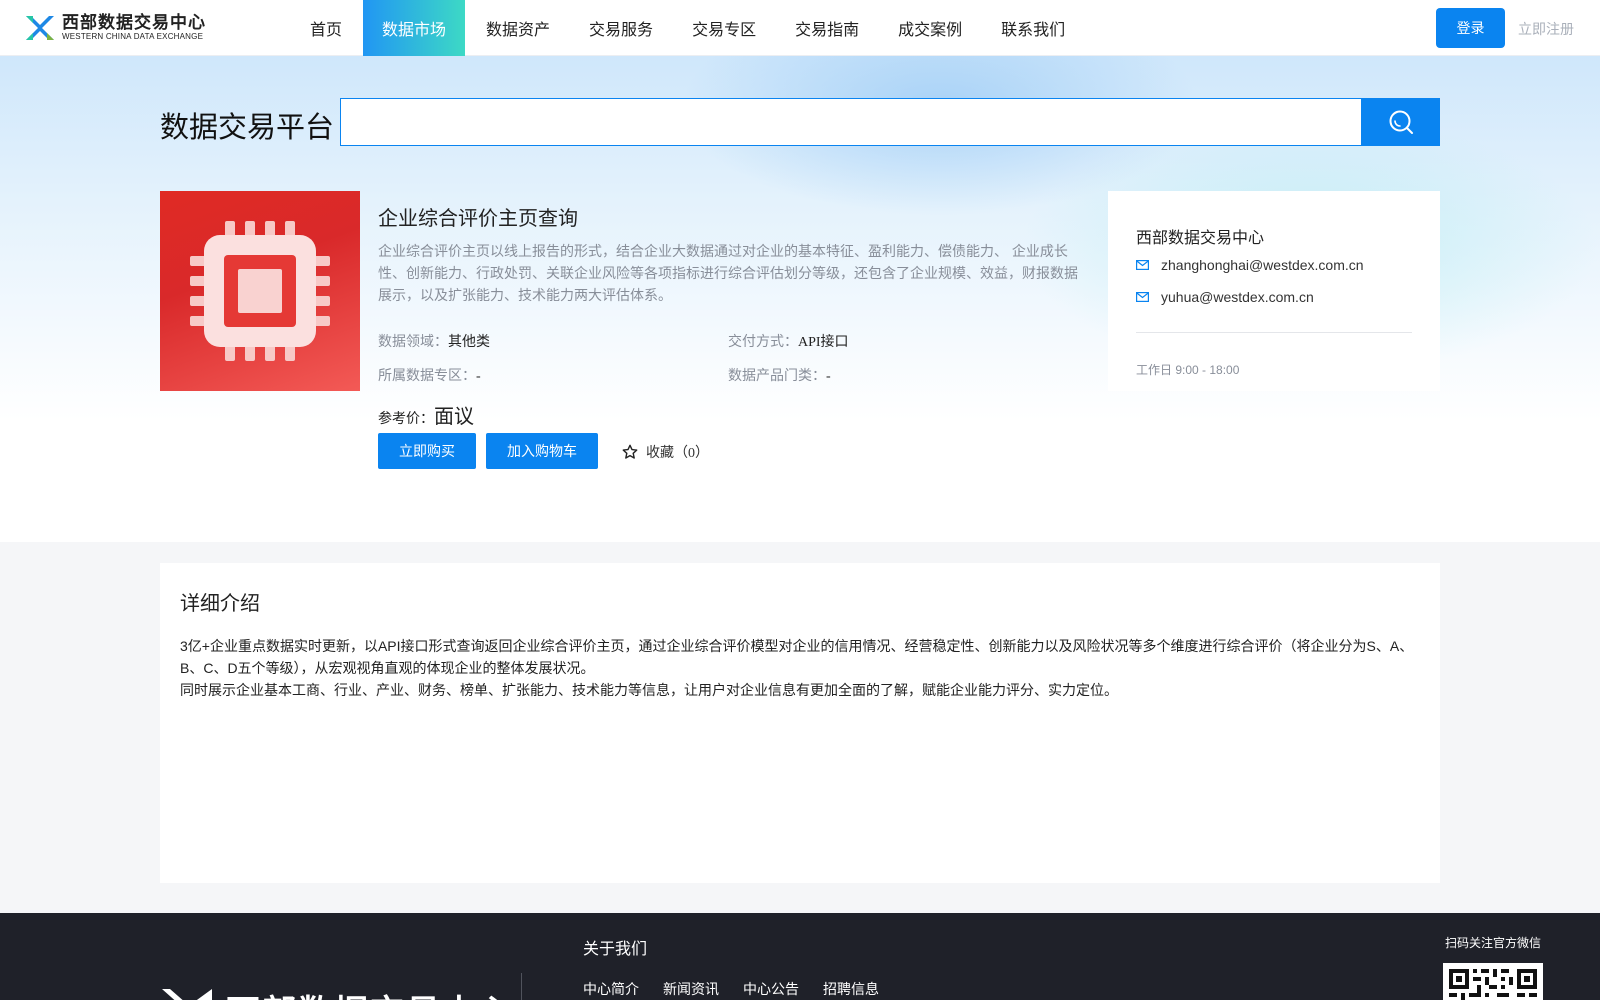 This screenshot has height=1000, width=1600. I want to click on wechat-qr-code, so click(1493, 981).